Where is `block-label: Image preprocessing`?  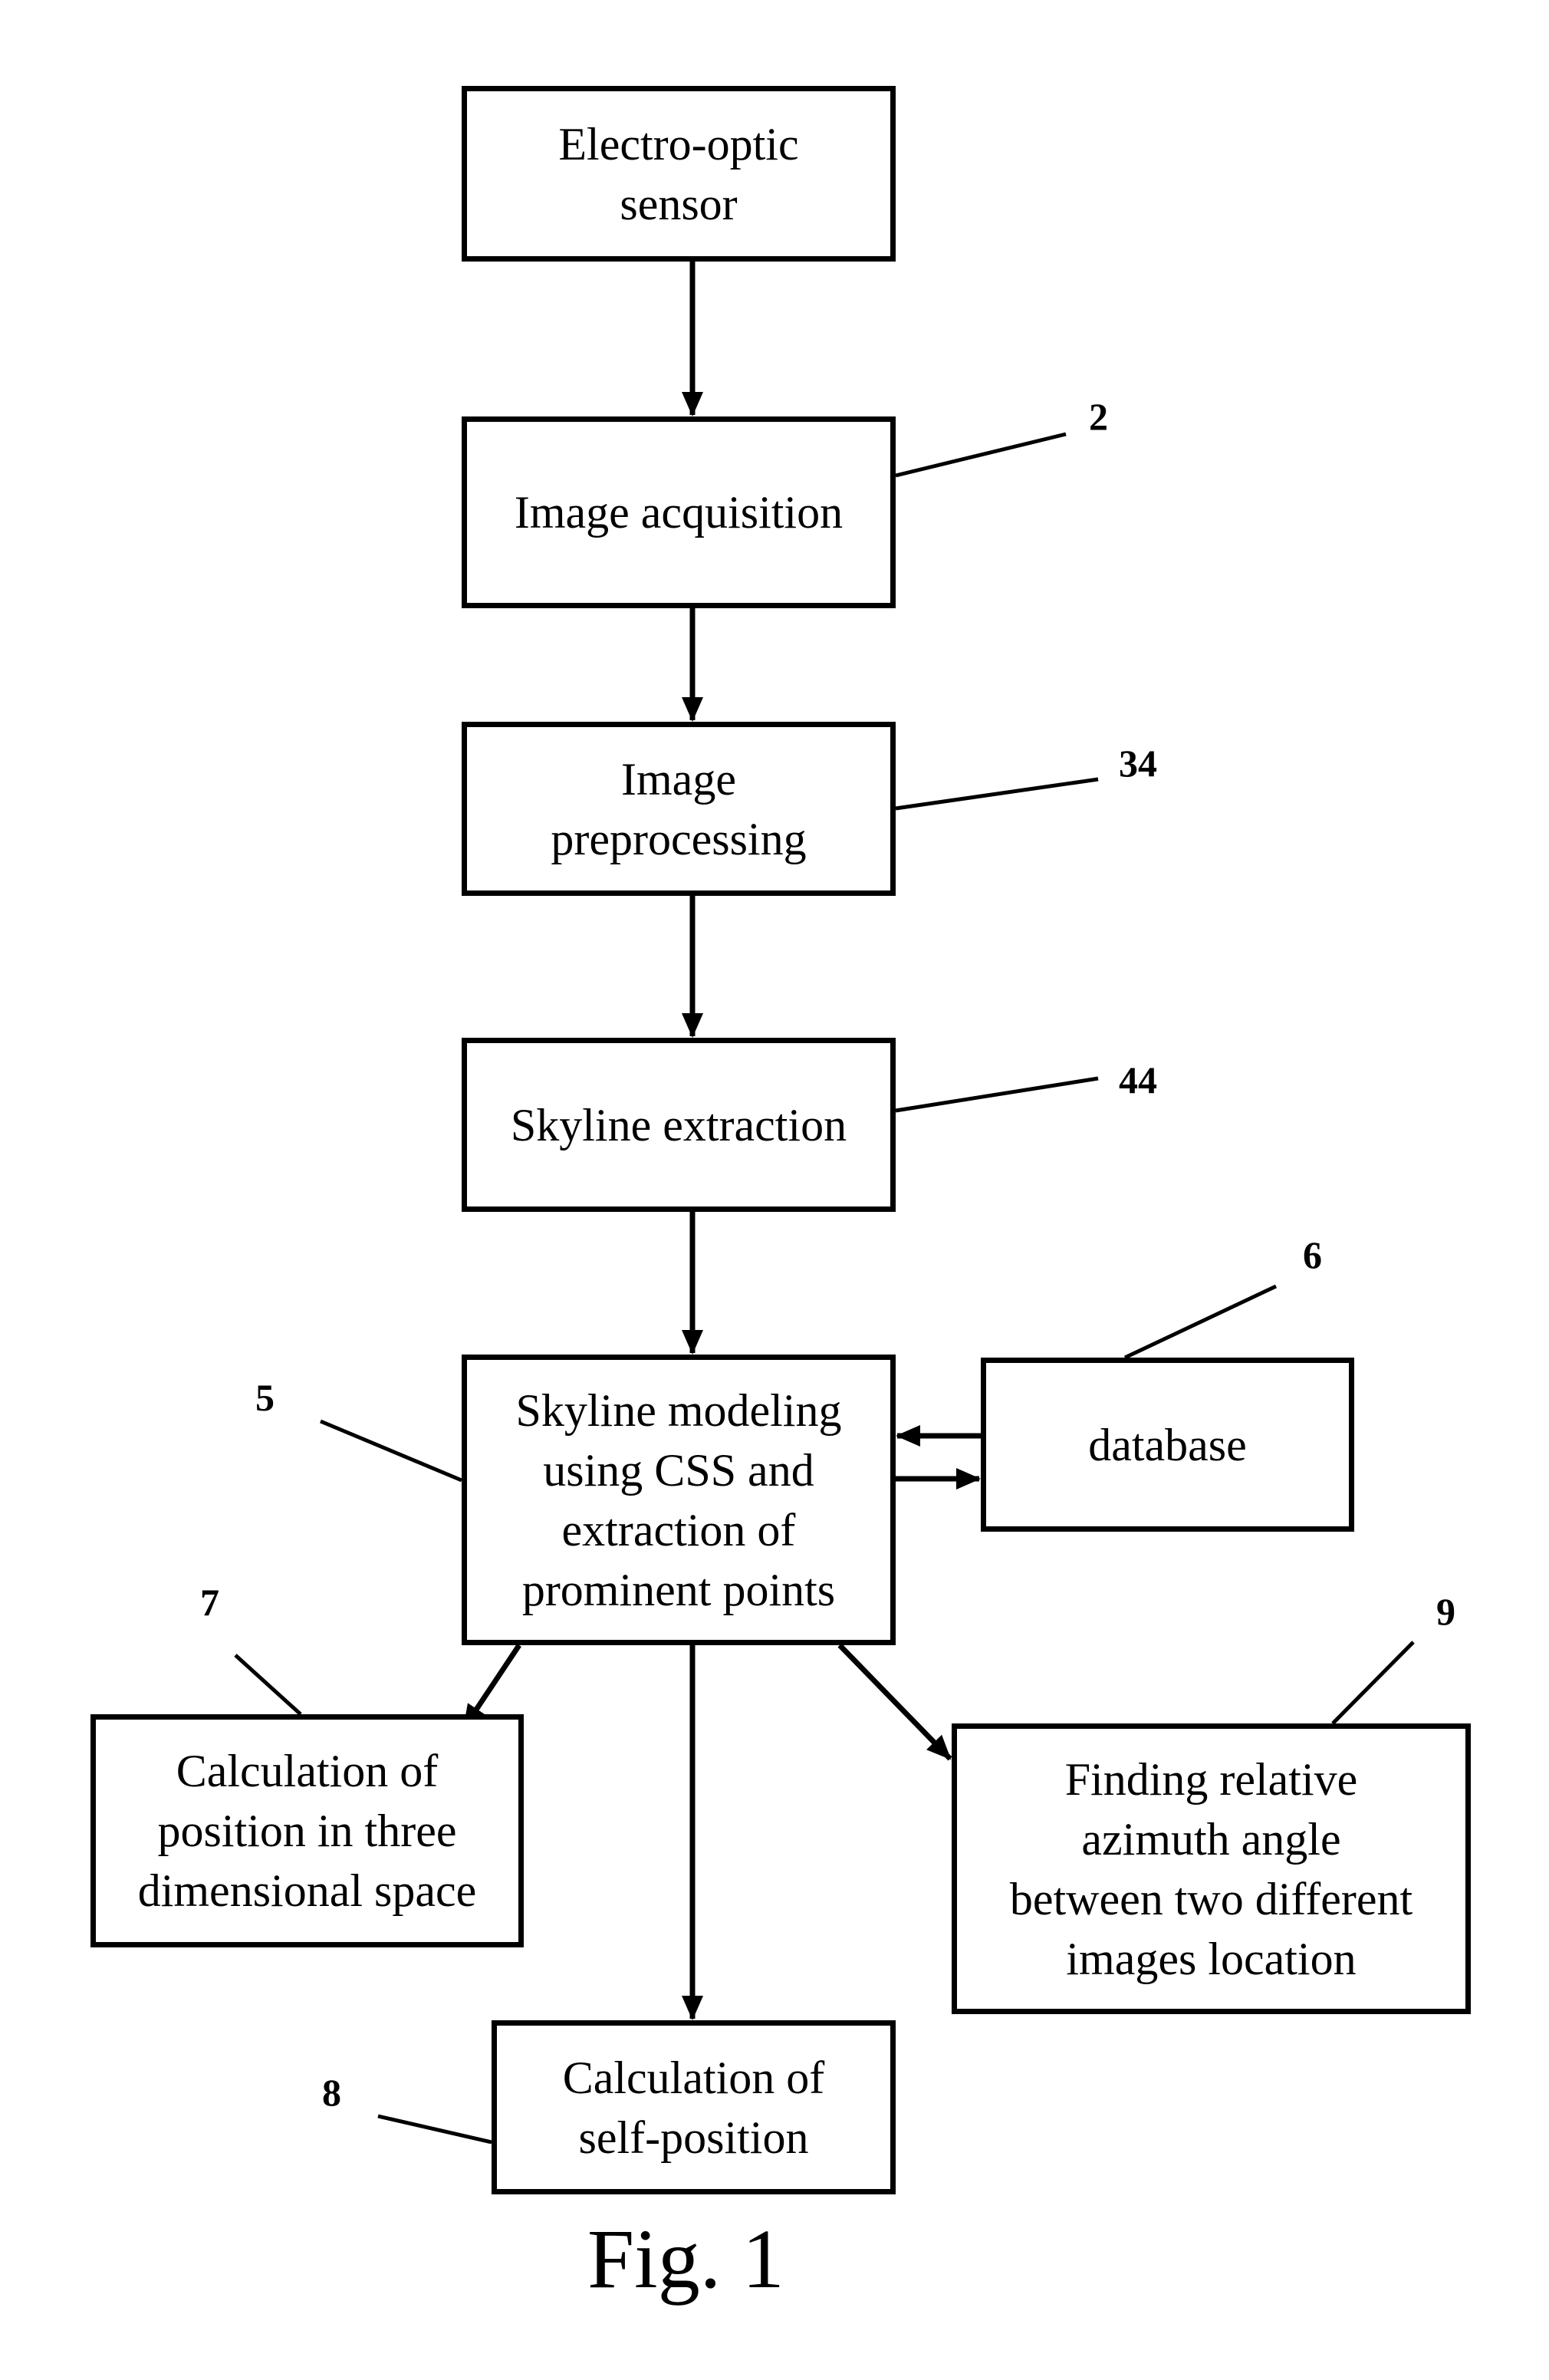
block-label: Image preprocessing is located at coordinates (679, 808).